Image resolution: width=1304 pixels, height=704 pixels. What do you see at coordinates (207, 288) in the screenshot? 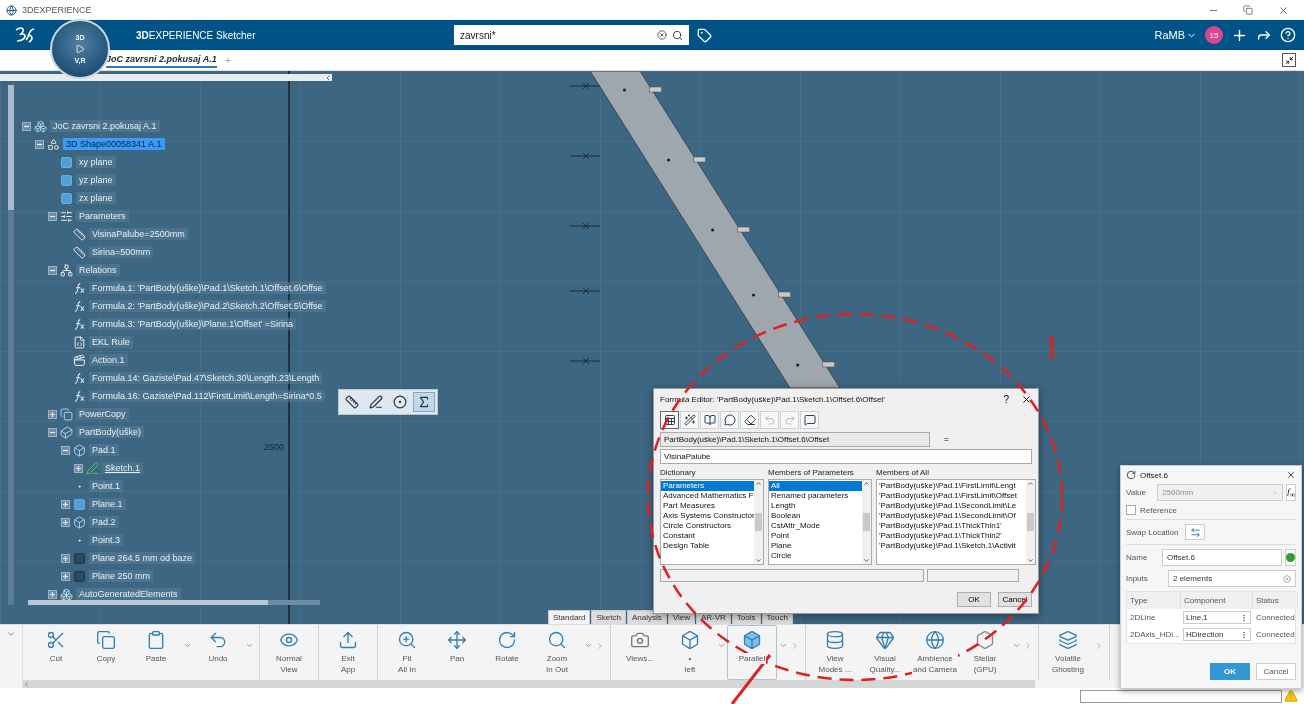
I see `tree-item: Formula.1: 'PartBody(uške)\Pad.1\Sketch.1\Offset.6\Offse` at bounding box center [207, 288].